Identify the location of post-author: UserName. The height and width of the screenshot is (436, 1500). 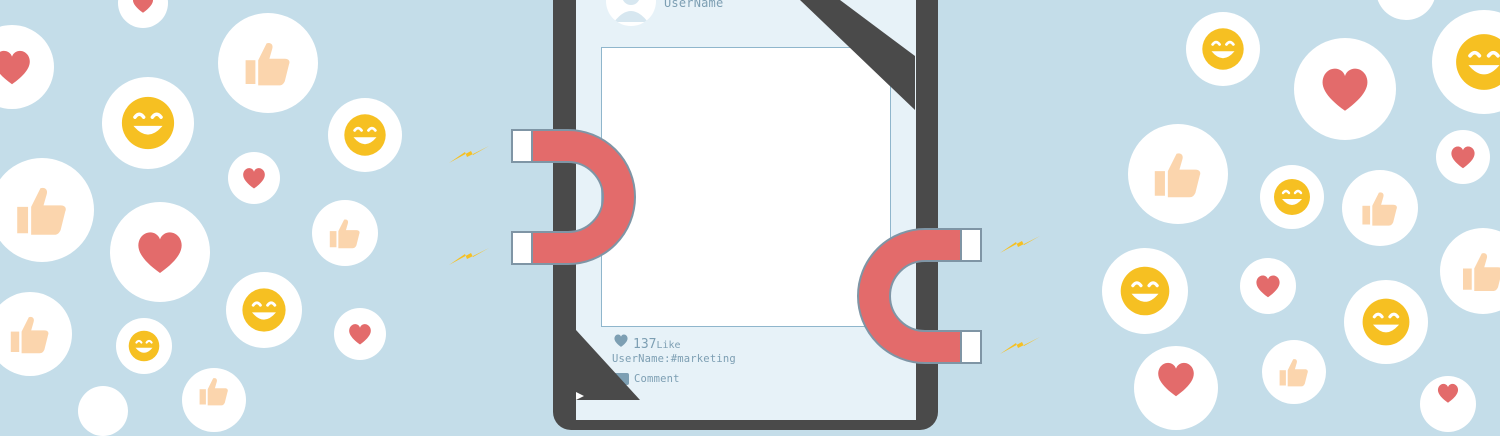
(693, 5).